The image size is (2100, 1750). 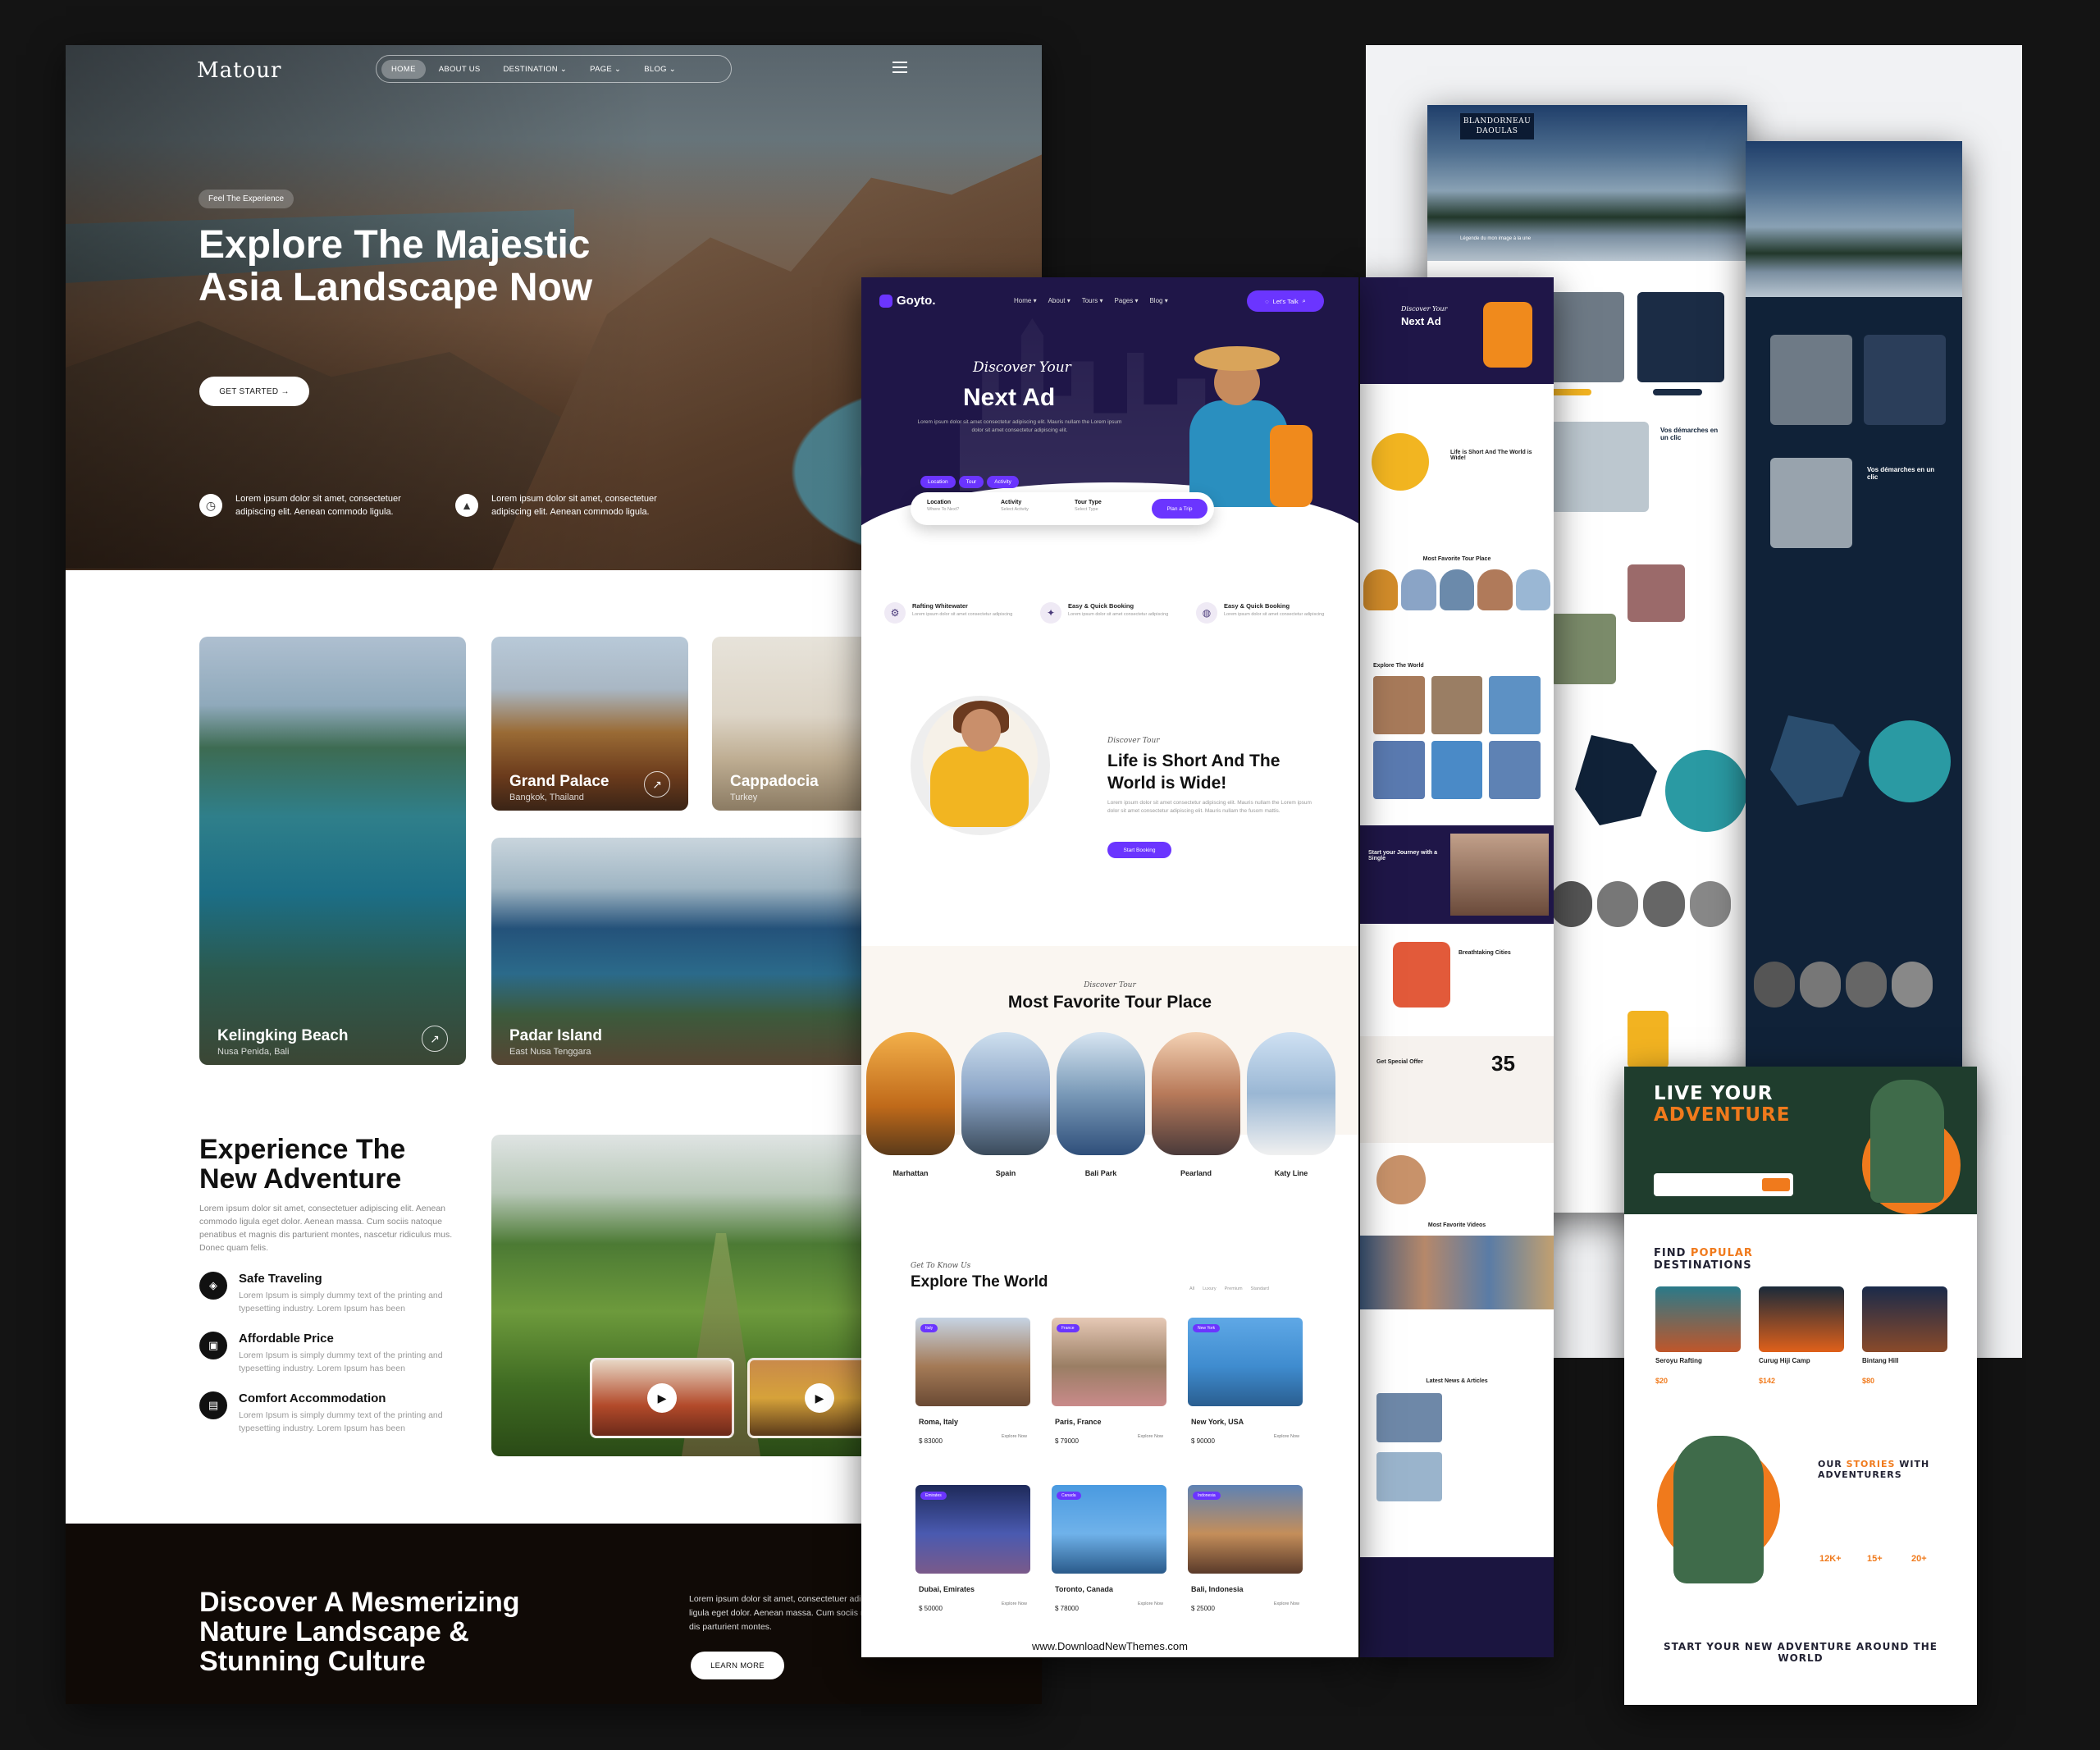 What do you see at coordinates (1015, 506) in the screenshot?
I see `activity-field: Activity Select Activity` at bounding box center [1015, 506].